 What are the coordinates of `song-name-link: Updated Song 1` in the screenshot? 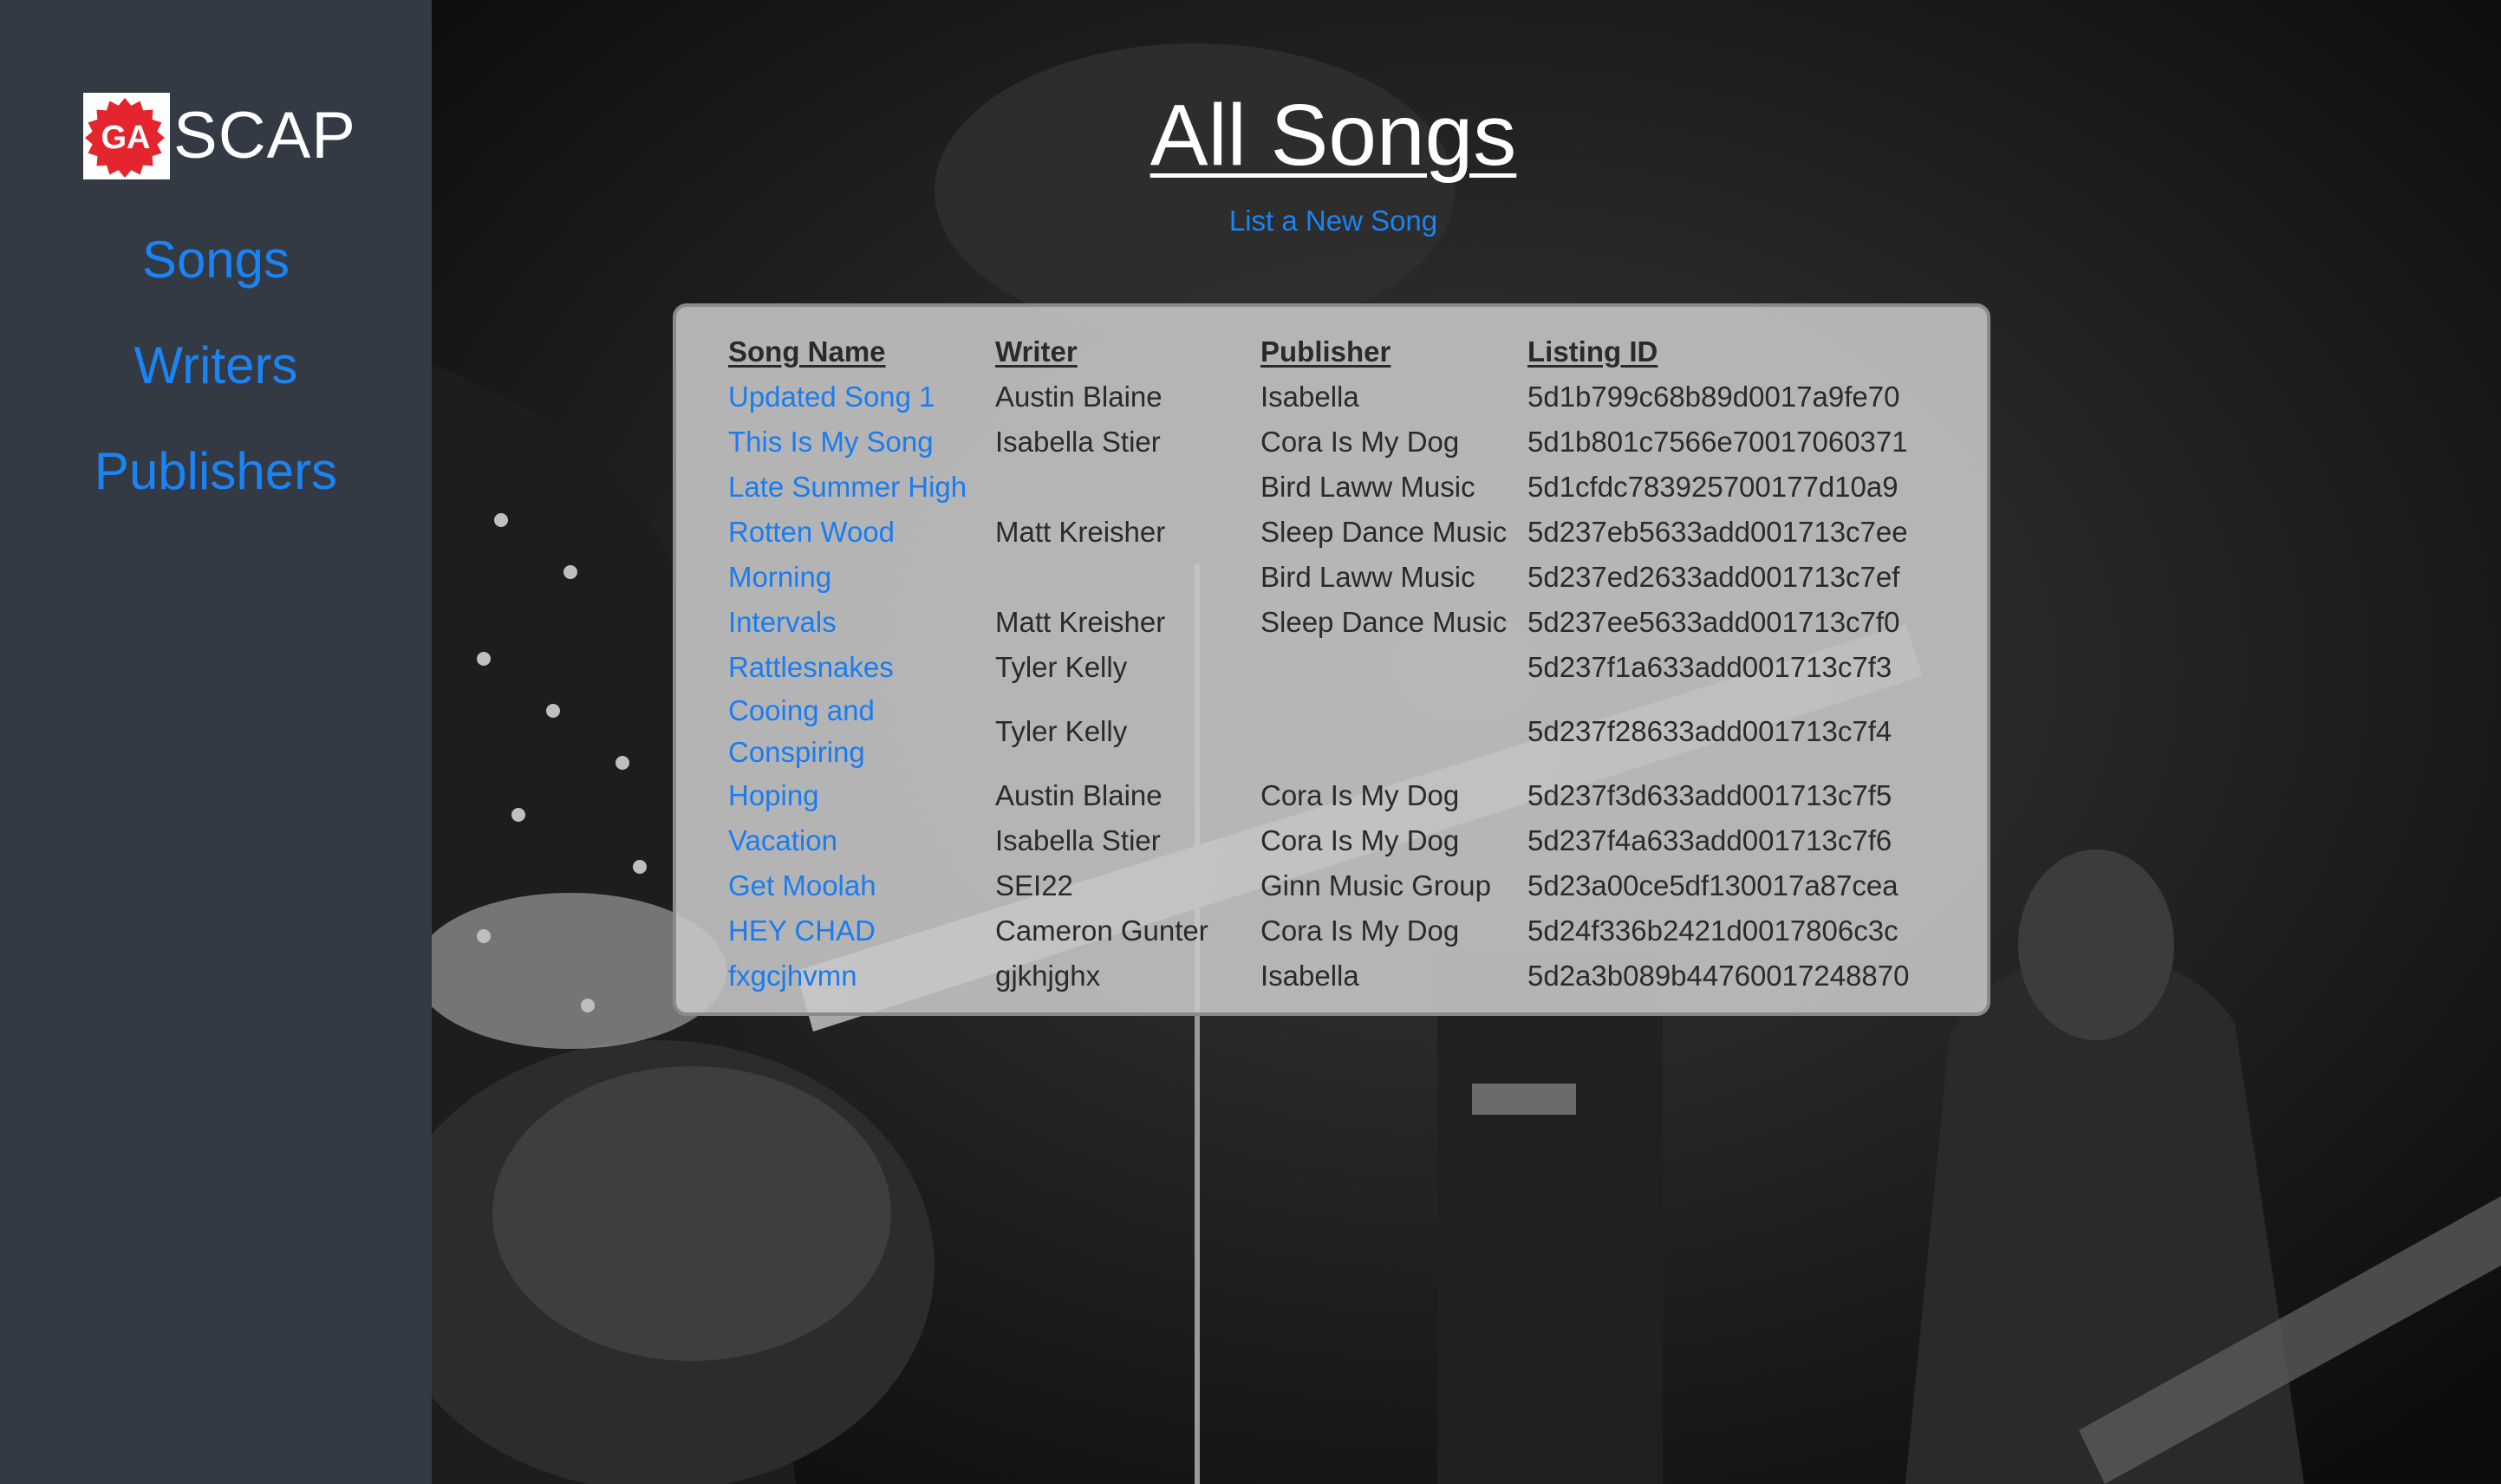 It's located at (861, 397).